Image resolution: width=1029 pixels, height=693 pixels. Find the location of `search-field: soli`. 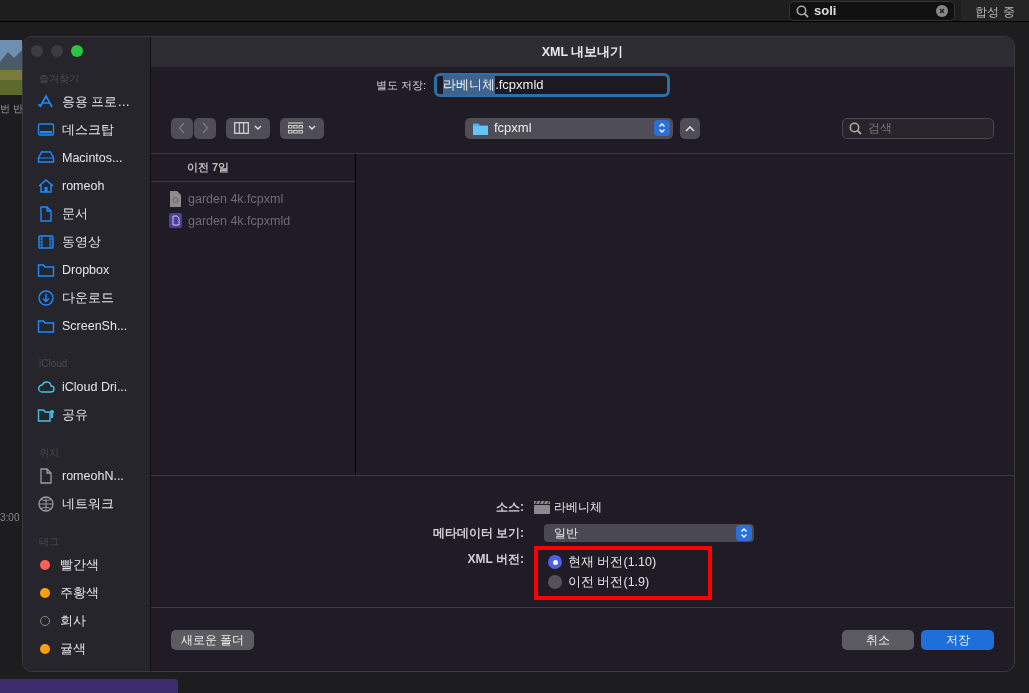

search-field: soli is located at coordinates (872, 11).